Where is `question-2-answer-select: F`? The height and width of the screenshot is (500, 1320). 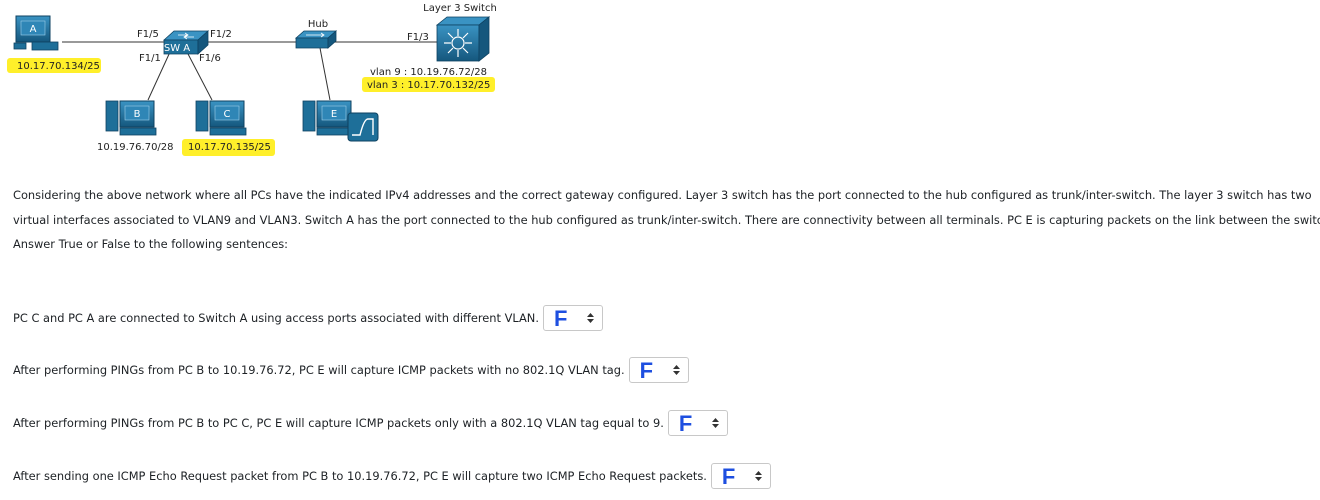 question-2-answer-select: F is located at coordinates (658, 370).